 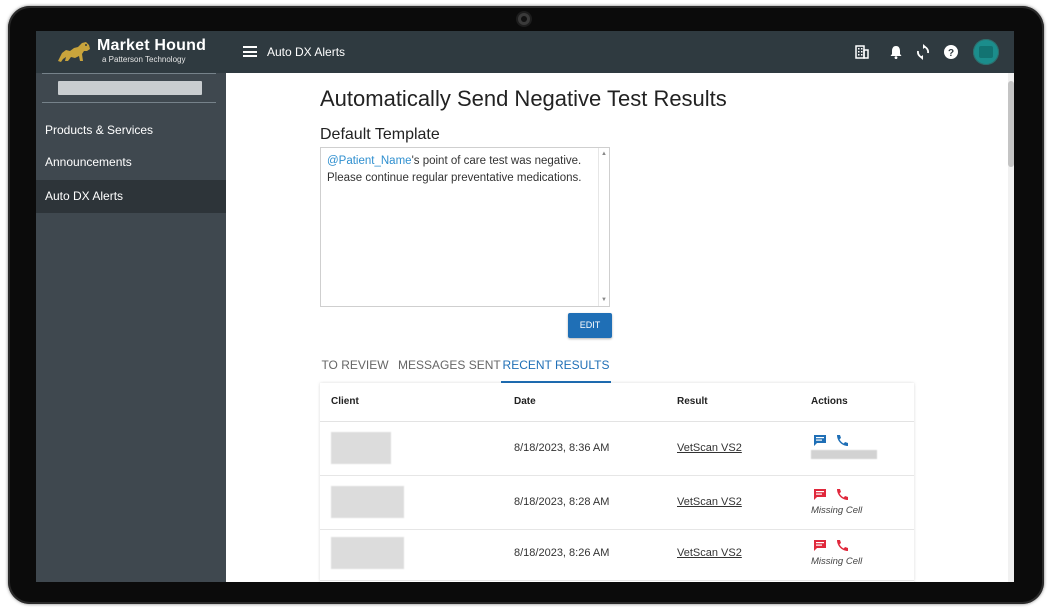 What do you see at coordinates (380, 134) in the screenshot?
I see `section-title: Default Template` at bounding box center [380, 134].